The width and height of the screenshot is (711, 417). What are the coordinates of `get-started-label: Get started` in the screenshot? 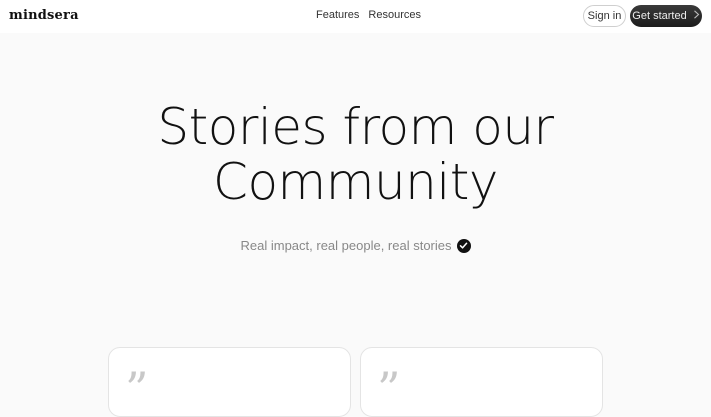 It's located at (659, 16).